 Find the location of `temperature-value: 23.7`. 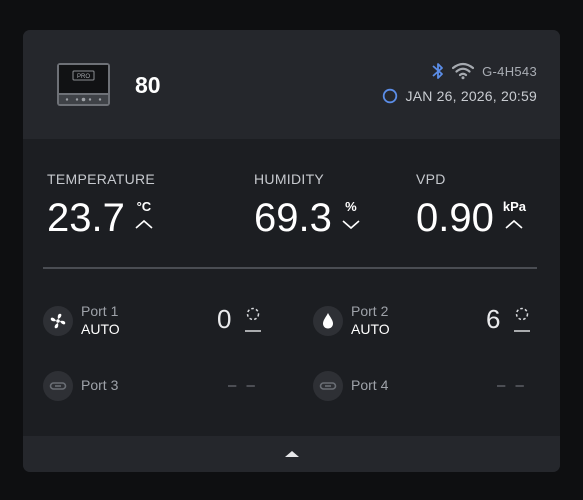

temperature-value: 23.7 is located at coordinates (86, 218).